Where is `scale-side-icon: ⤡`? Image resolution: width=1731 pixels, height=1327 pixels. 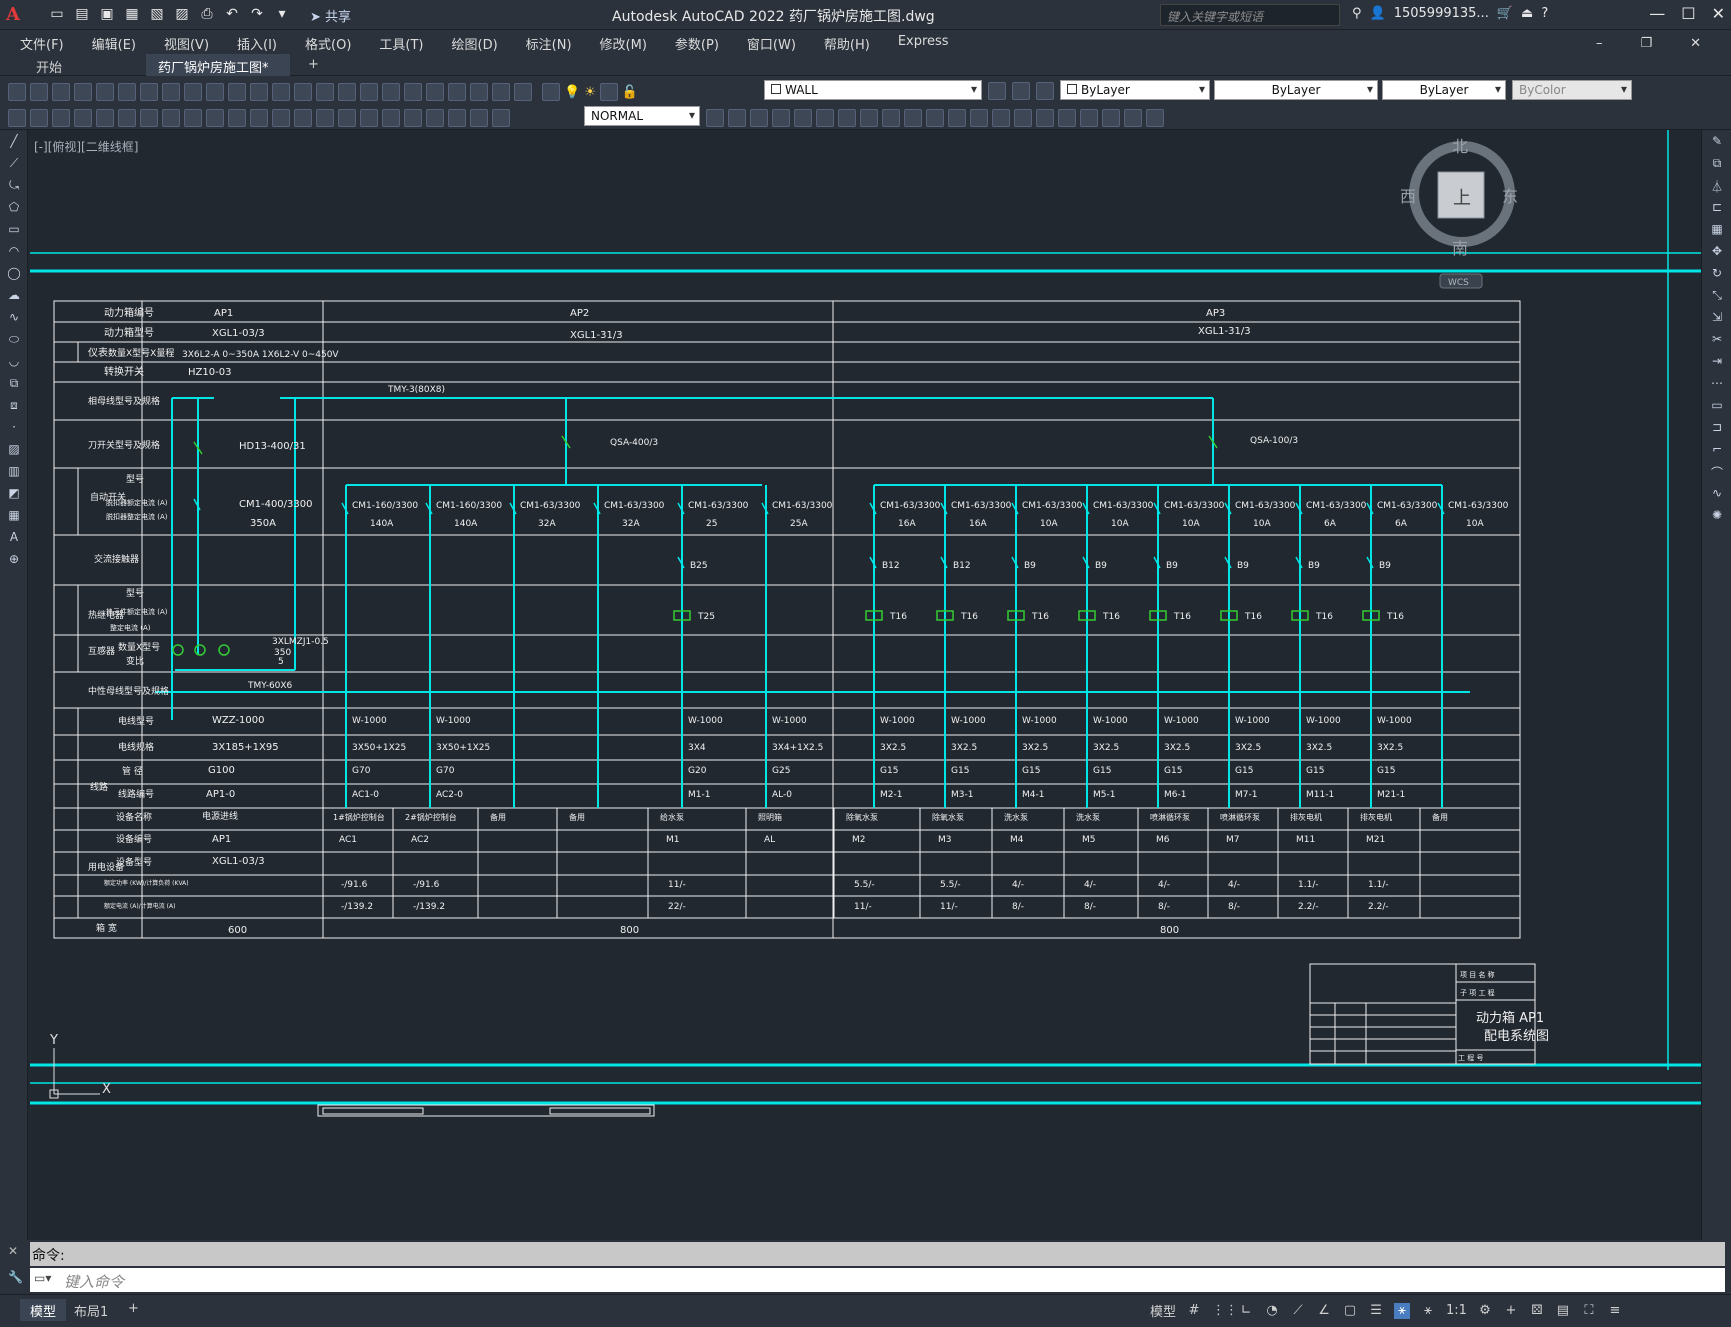 scale-side-icon: ⤡ is located at coordinates (1717, 297).